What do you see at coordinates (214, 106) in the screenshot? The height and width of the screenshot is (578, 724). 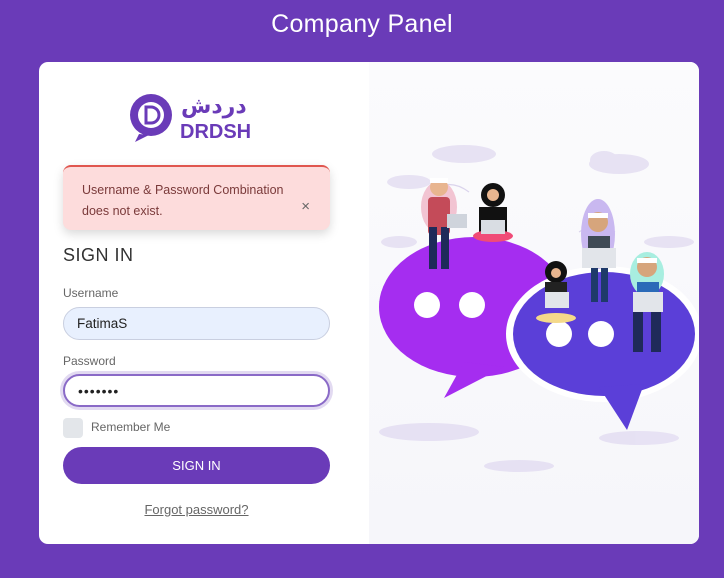 I see `logo-arabic-text: دردش` at bounding box center [214, 106].